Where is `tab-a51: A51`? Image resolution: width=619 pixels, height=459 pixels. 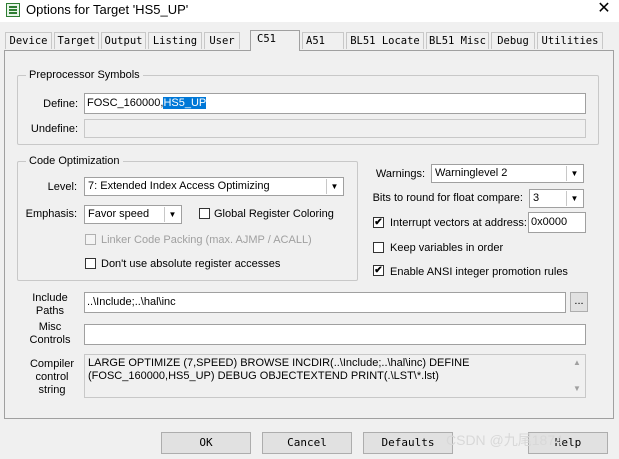 tab-a51: A51 is located at coordinates (323, 40).